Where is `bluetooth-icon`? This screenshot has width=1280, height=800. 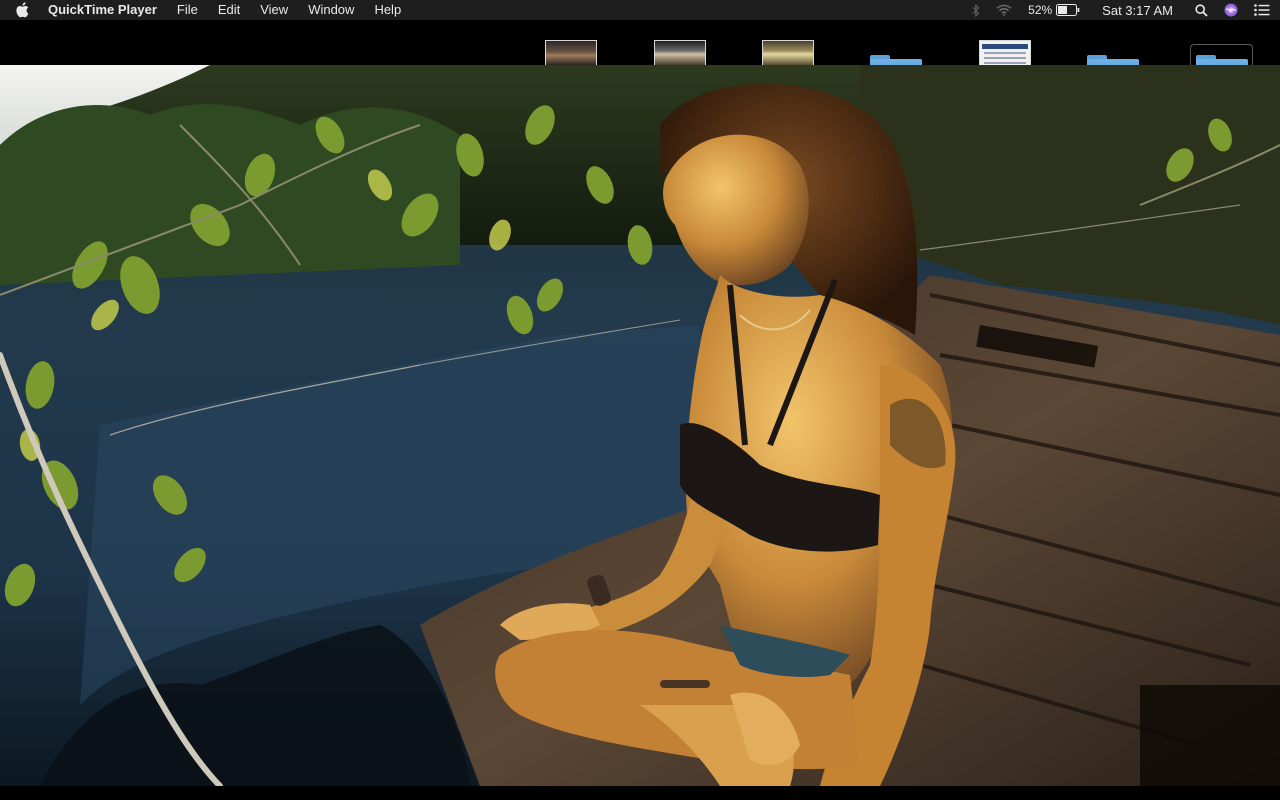 bluetooth-icon is located at coordinates (976, 10).